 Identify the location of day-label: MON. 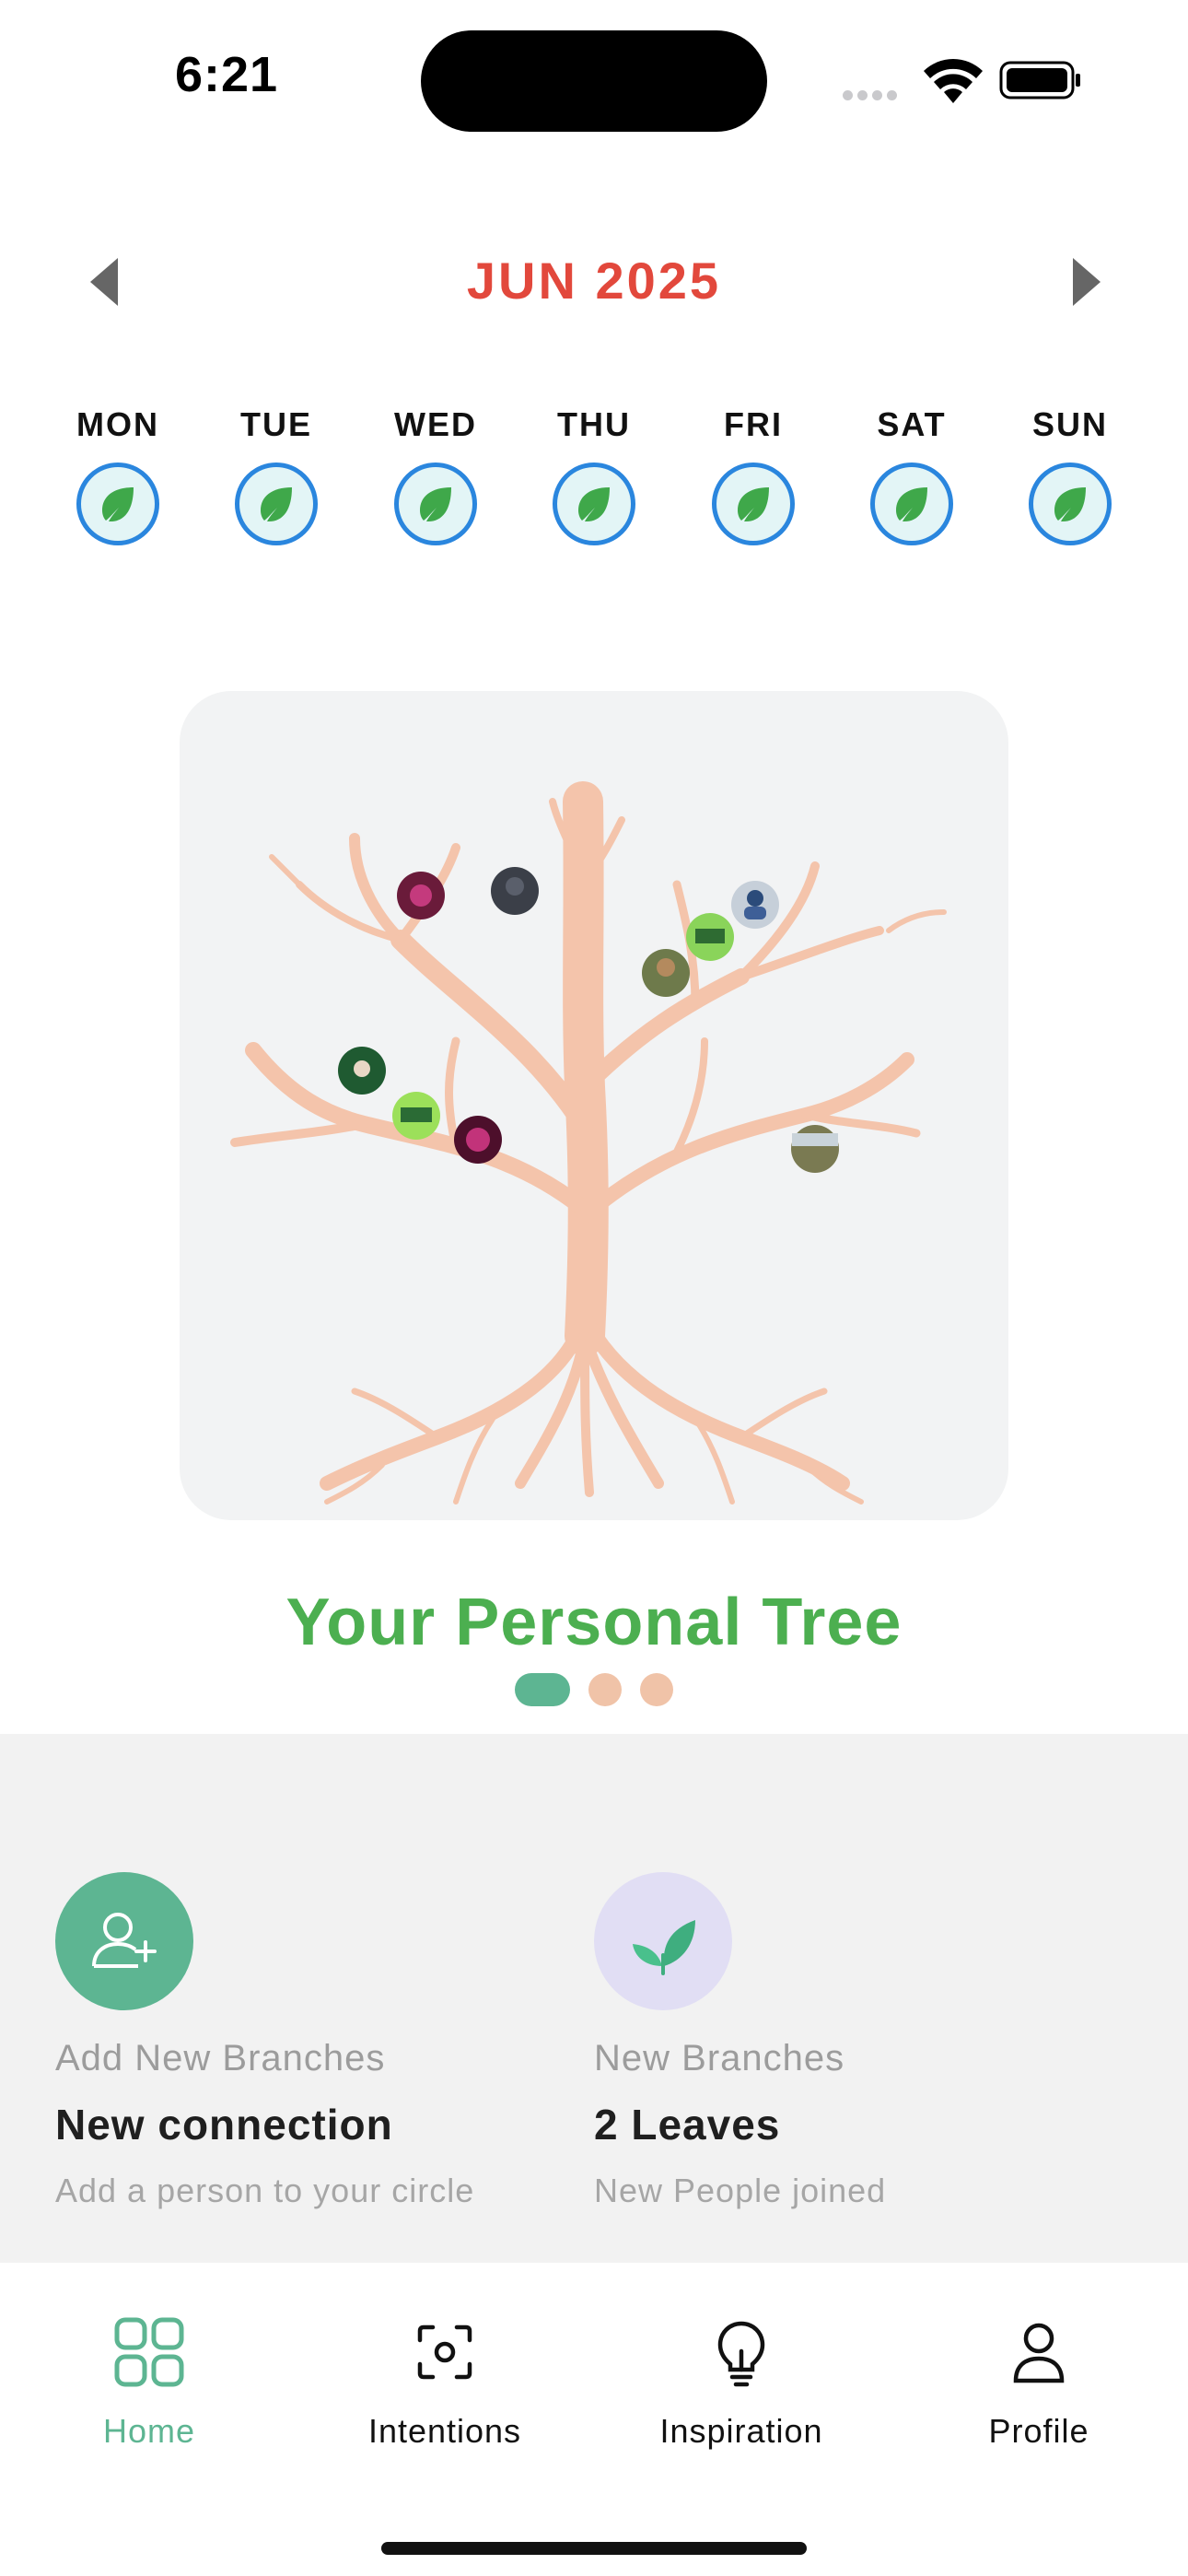
(117, 424).